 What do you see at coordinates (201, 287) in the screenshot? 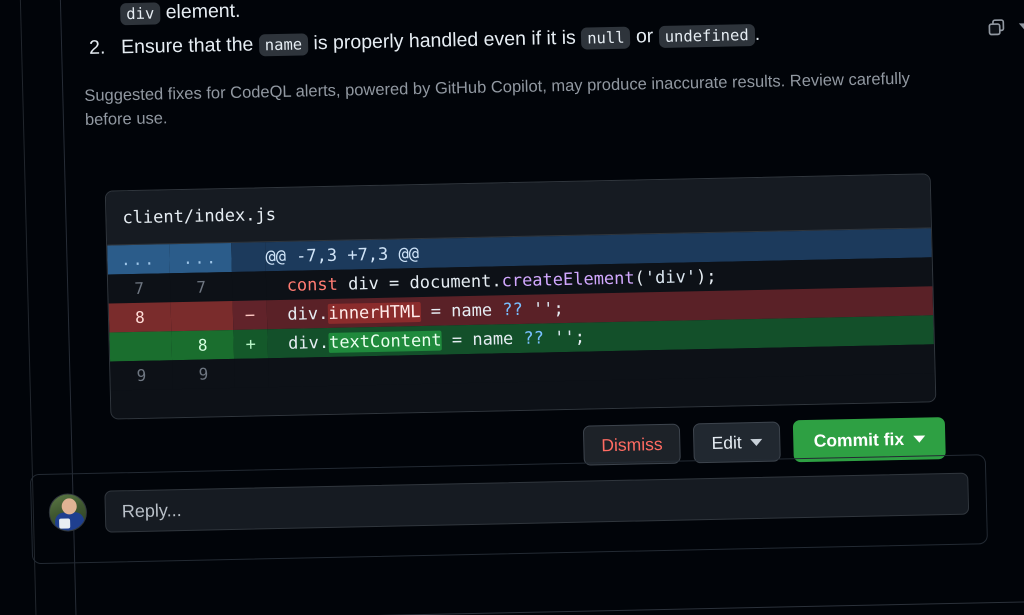
I see `diff-line-number-new: 7` at bounding box center [201, 287].